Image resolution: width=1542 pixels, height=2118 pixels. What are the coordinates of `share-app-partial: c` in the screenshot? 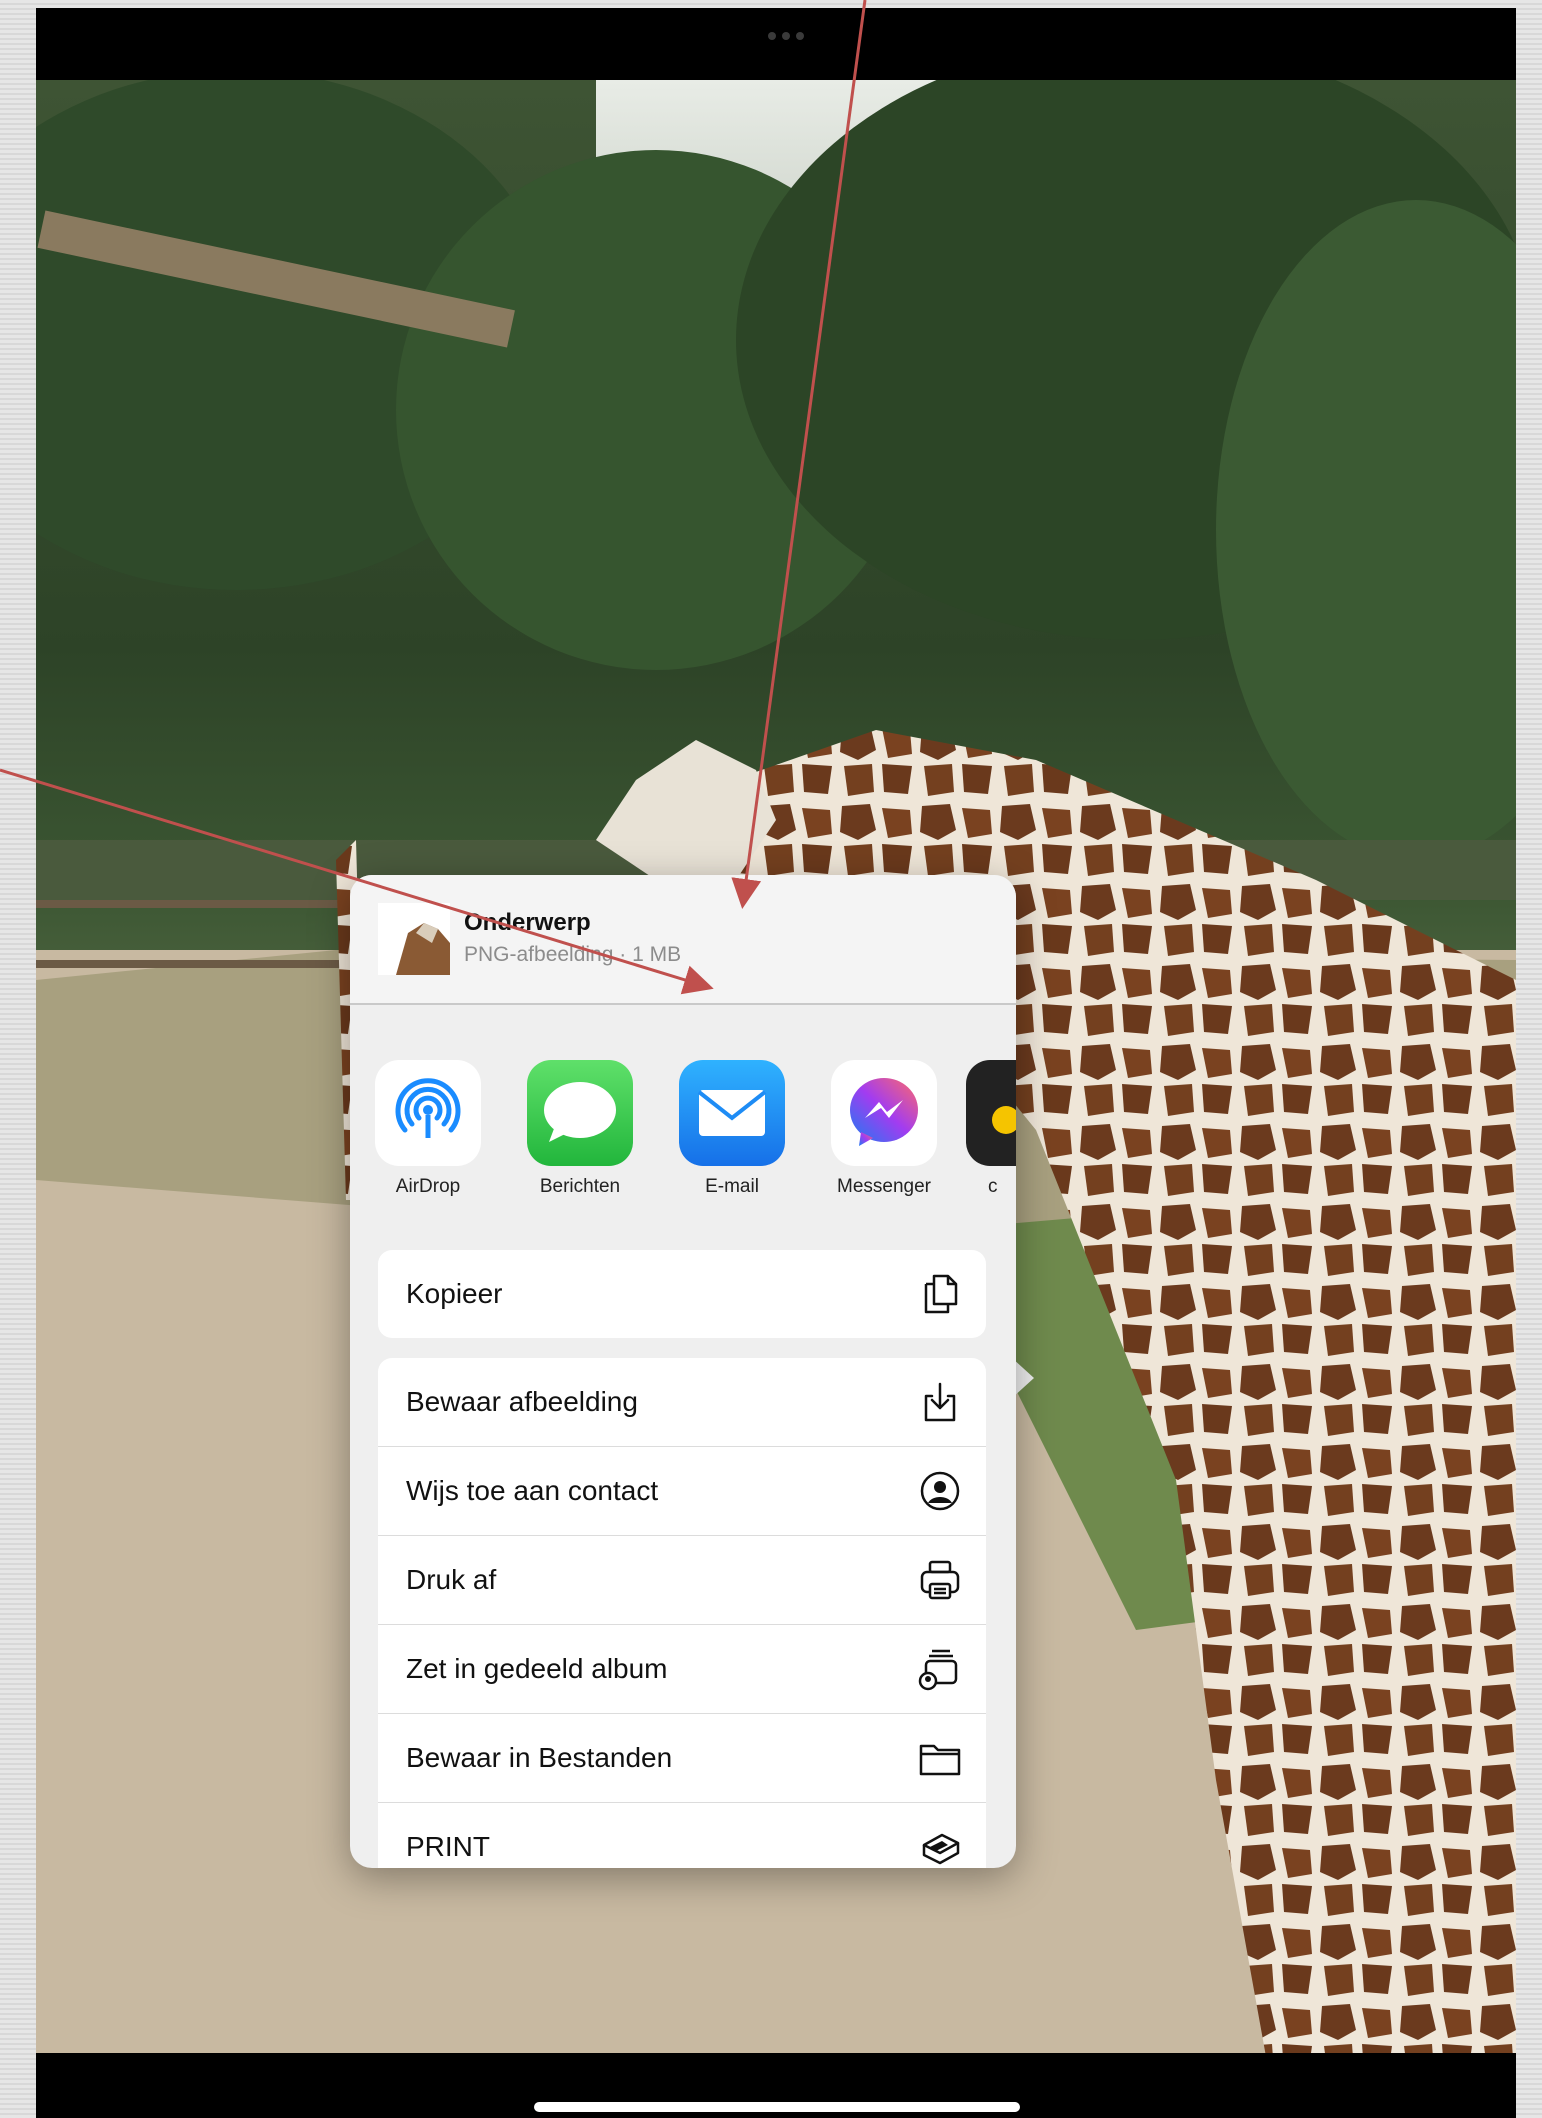 It's located at (991, 1129).